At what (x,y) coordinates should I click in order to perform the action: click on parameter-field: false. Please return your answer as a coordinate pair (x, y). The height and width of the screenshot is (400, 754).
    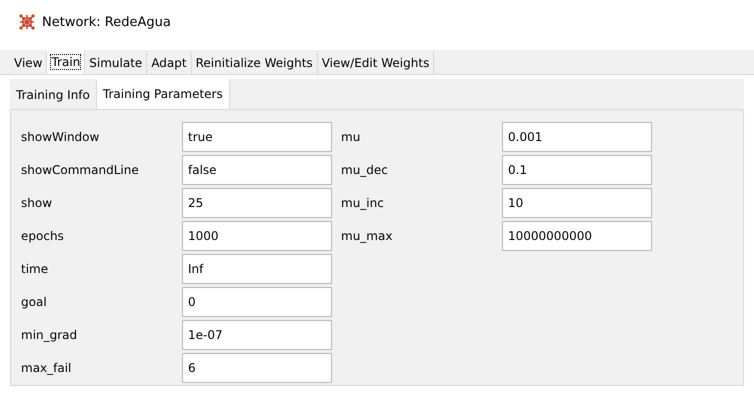
    Looking at the image, I should click on (257, 170).